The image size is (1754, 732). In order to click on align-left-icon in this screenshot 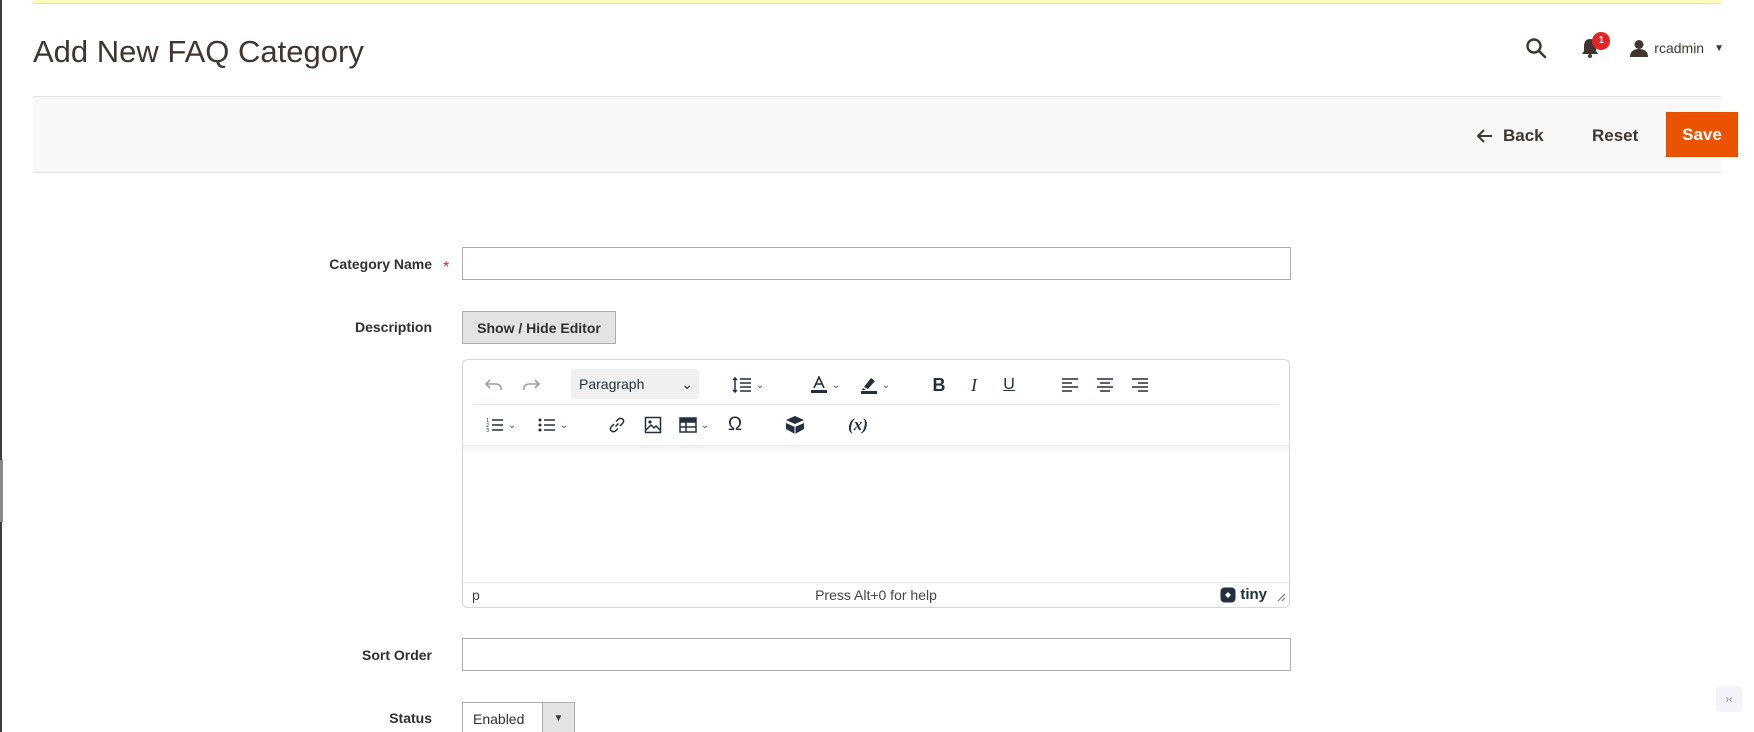, I will do `click(1070, 385)`.